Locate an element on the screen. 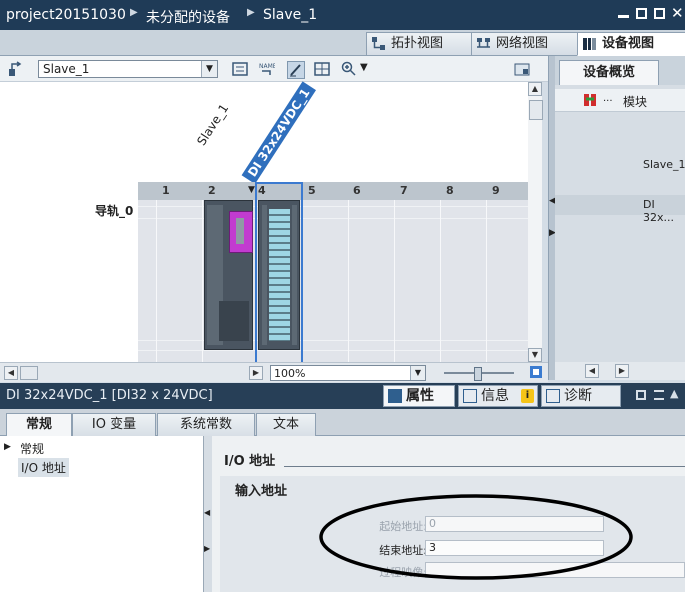 Image resolution: width=685 pixels, height=592 pixels. device-view-icon is located at coordinates (589, 44).